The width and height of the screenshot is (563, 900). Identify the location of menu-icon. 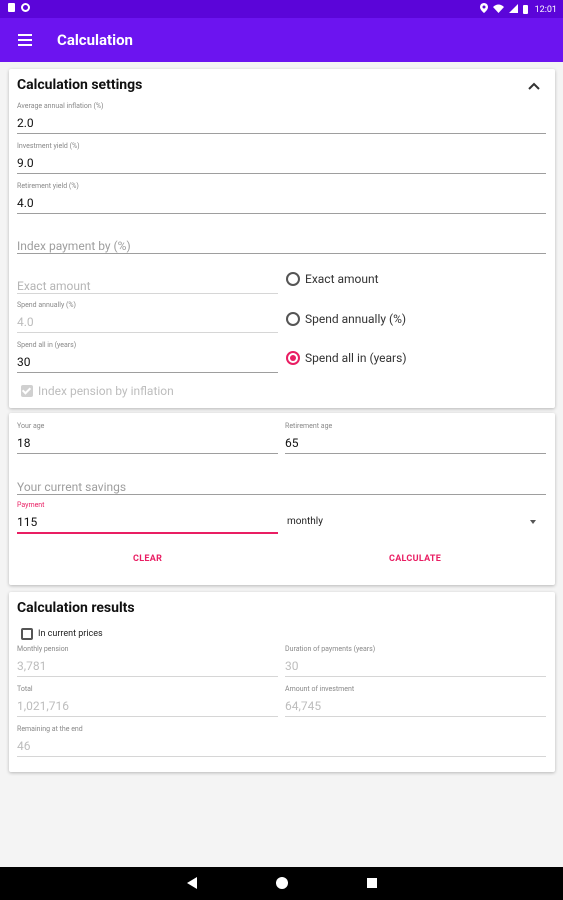
(25, 40).